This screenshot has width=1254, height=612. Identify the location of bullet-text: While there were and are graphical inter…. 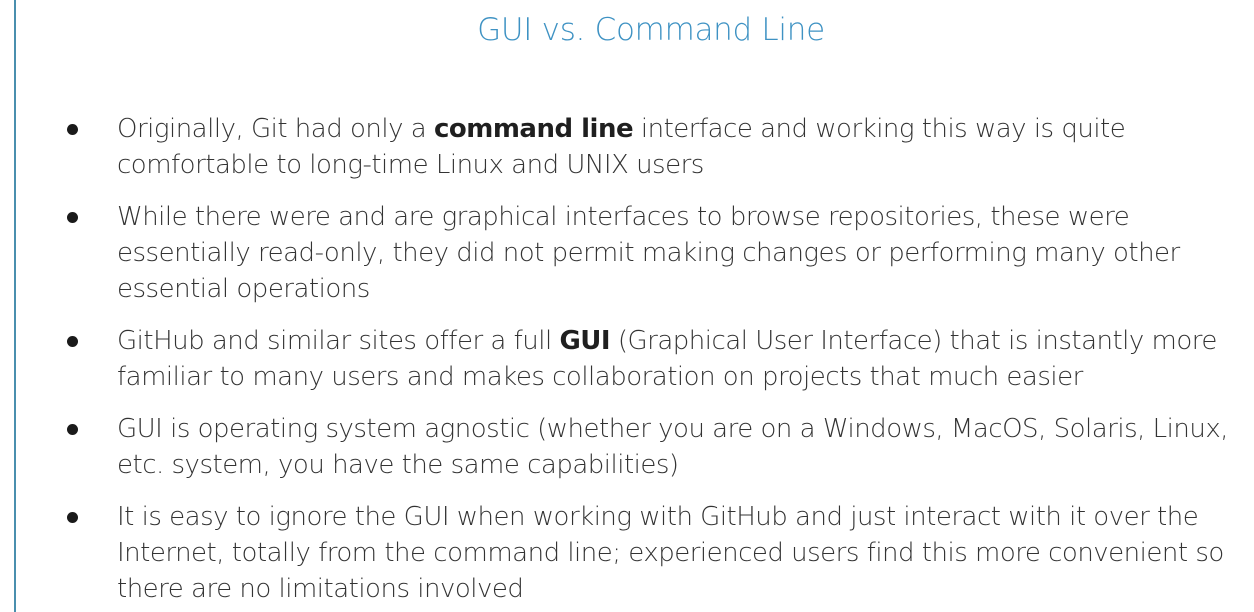
(648, 253).